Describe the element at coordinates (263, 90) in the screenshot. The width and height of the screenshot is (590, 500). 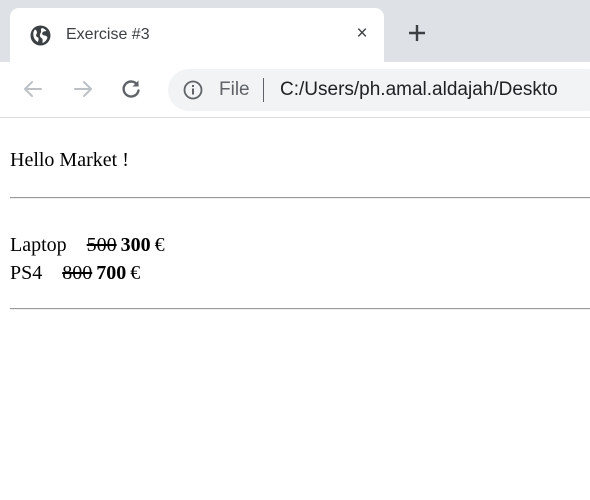
I see `url-separator` at that location.